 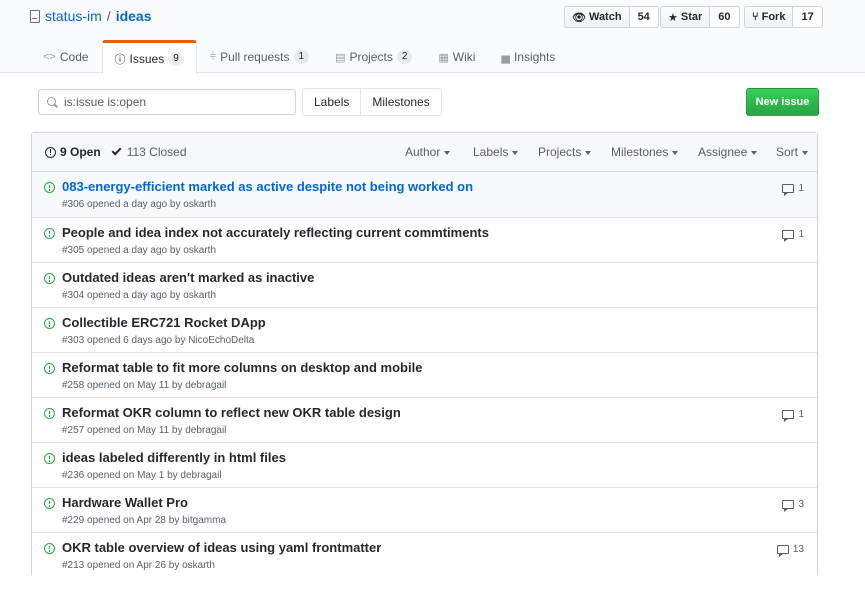 I want to click on issue-search, so click(x=167, y=102).